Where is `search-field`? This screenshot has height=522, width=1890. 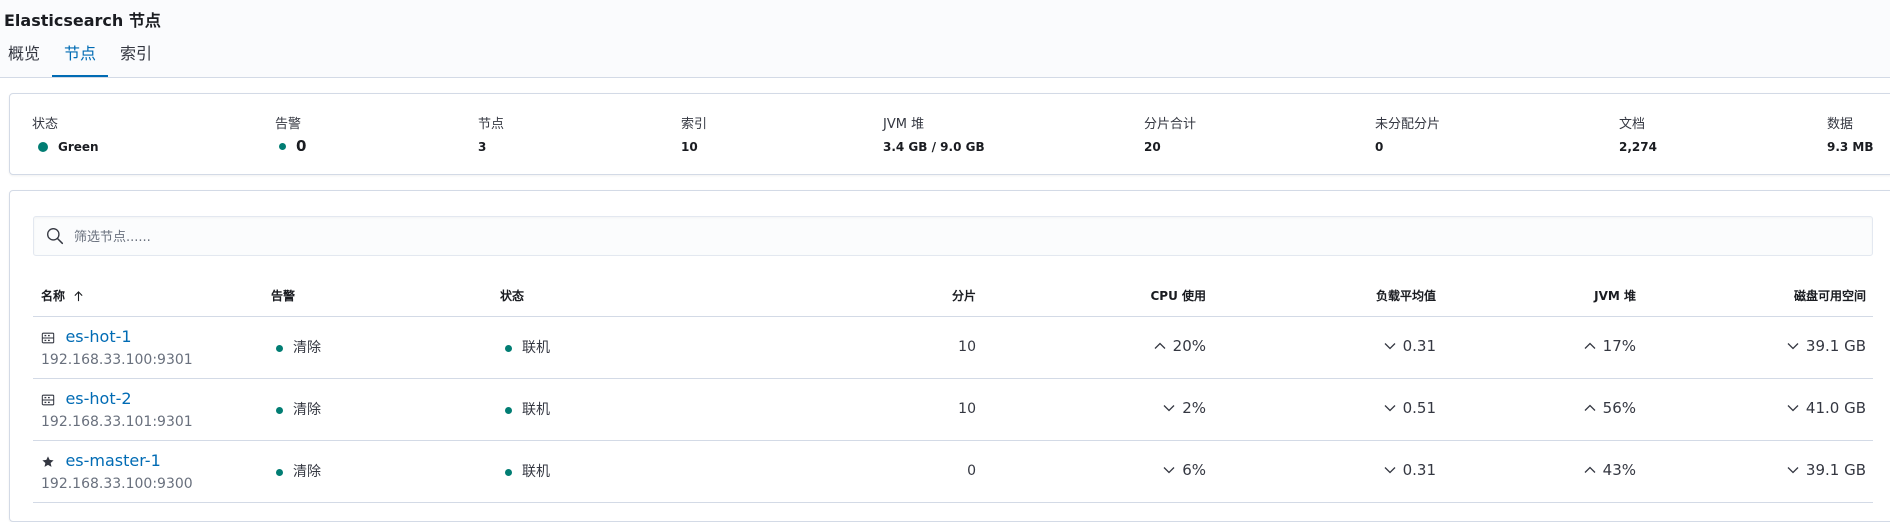
search-field is located at coordinates (953, 236).